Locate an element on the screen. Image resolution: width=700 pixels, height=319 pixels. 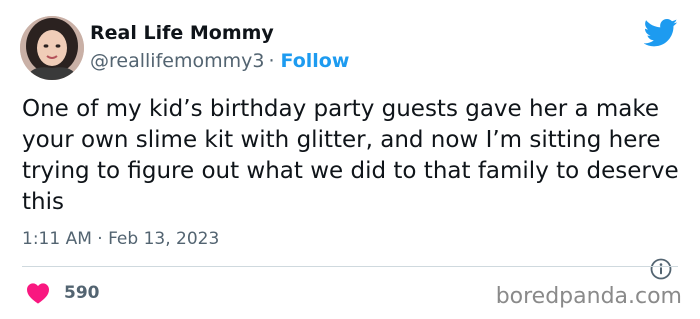
tweet-timestamp: 1:11 AM · Feb 13, 2023 is located at coordinates (120, 239).